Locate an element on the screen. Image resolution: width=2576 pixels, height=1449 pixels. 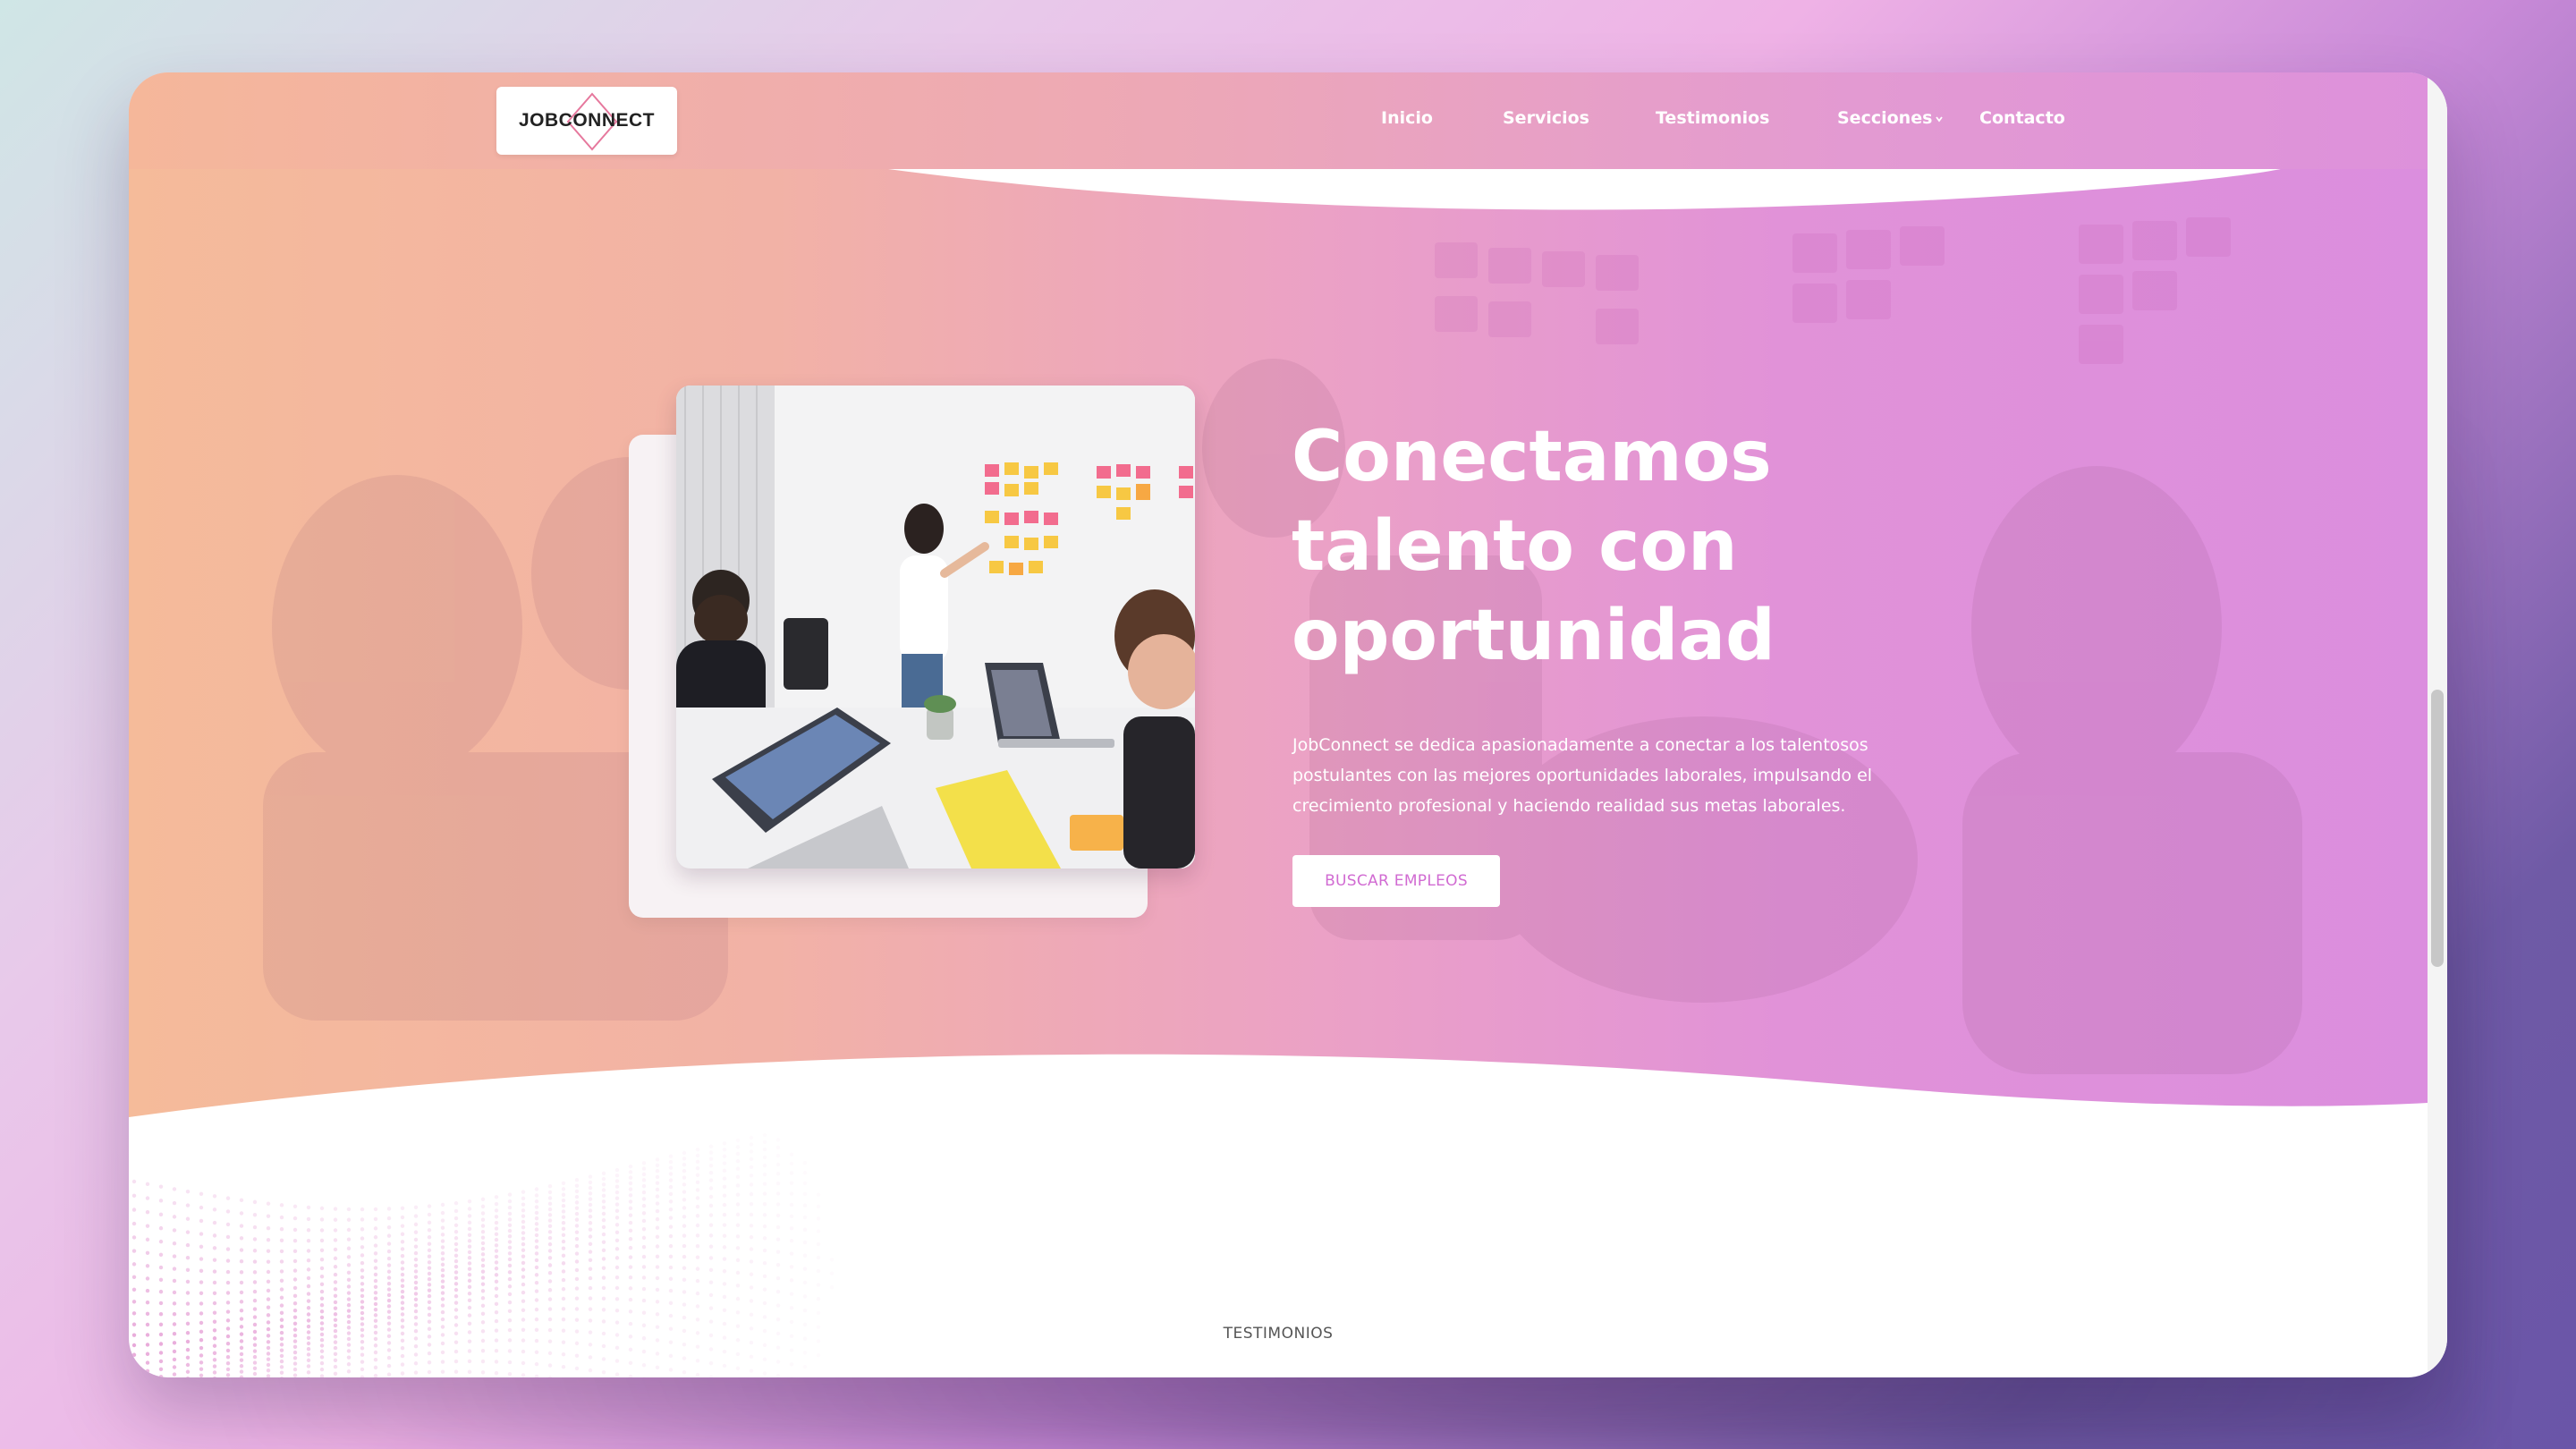
hero-headline: Conectamos talento con oportunidad is located at coordinates (1605, 546).